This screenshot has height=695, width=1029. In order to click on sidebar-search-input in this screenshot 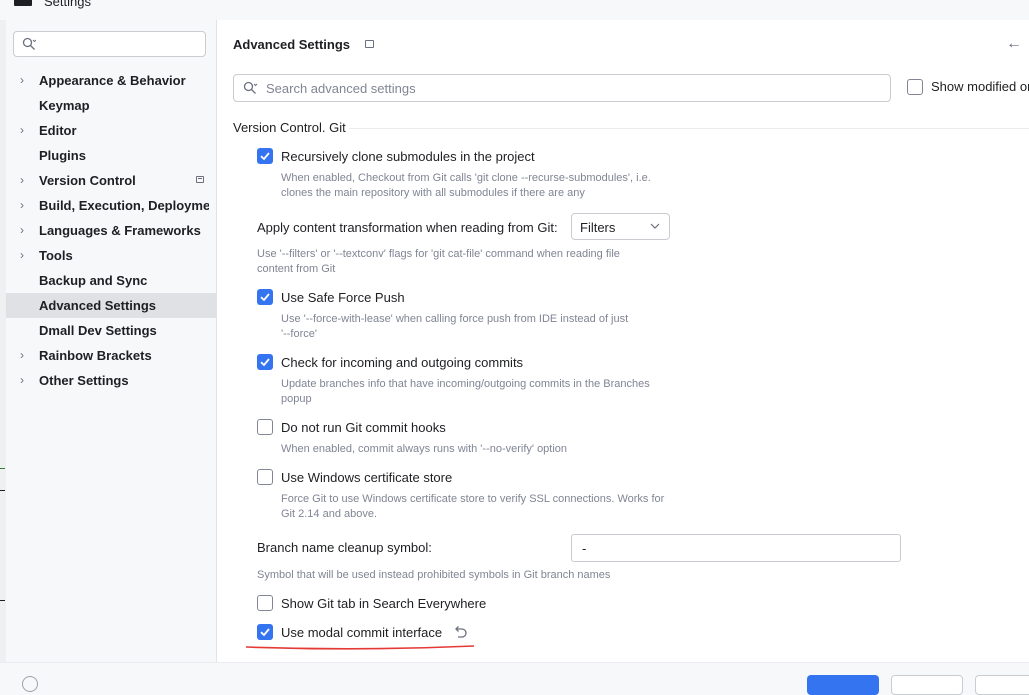, I will do `click(109, 44)`.